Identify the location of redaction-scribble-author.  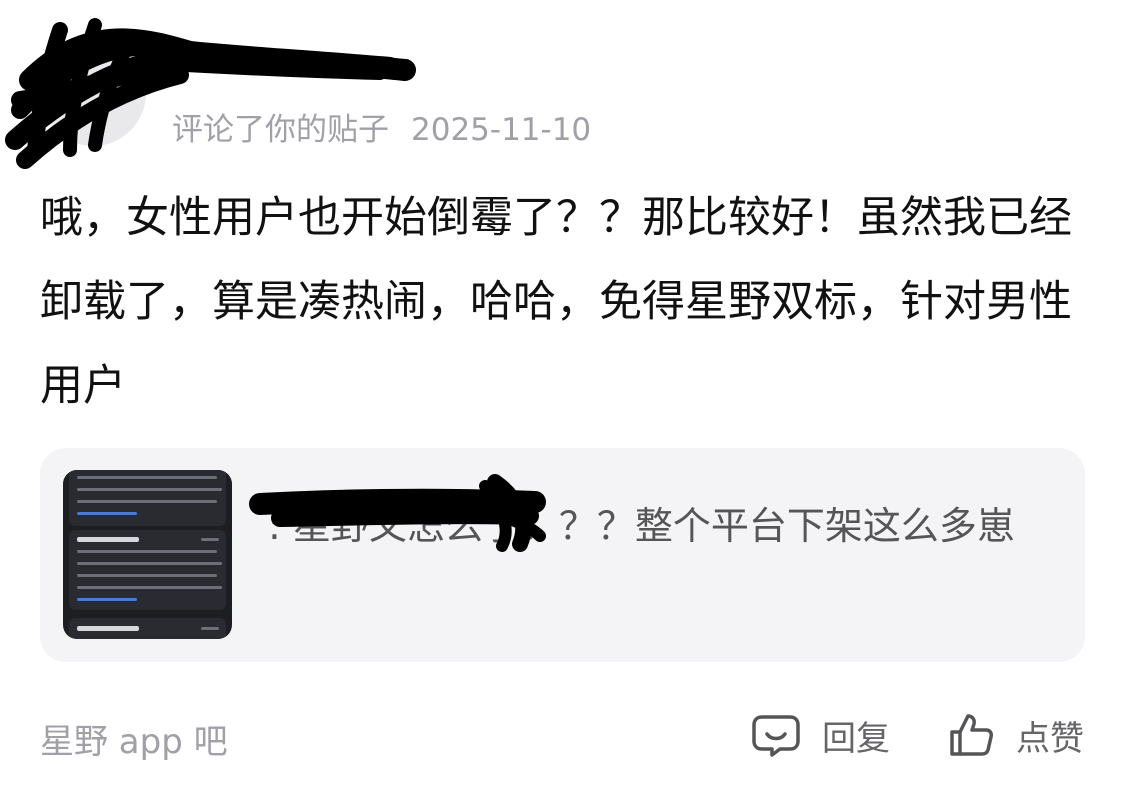
(397, 513).